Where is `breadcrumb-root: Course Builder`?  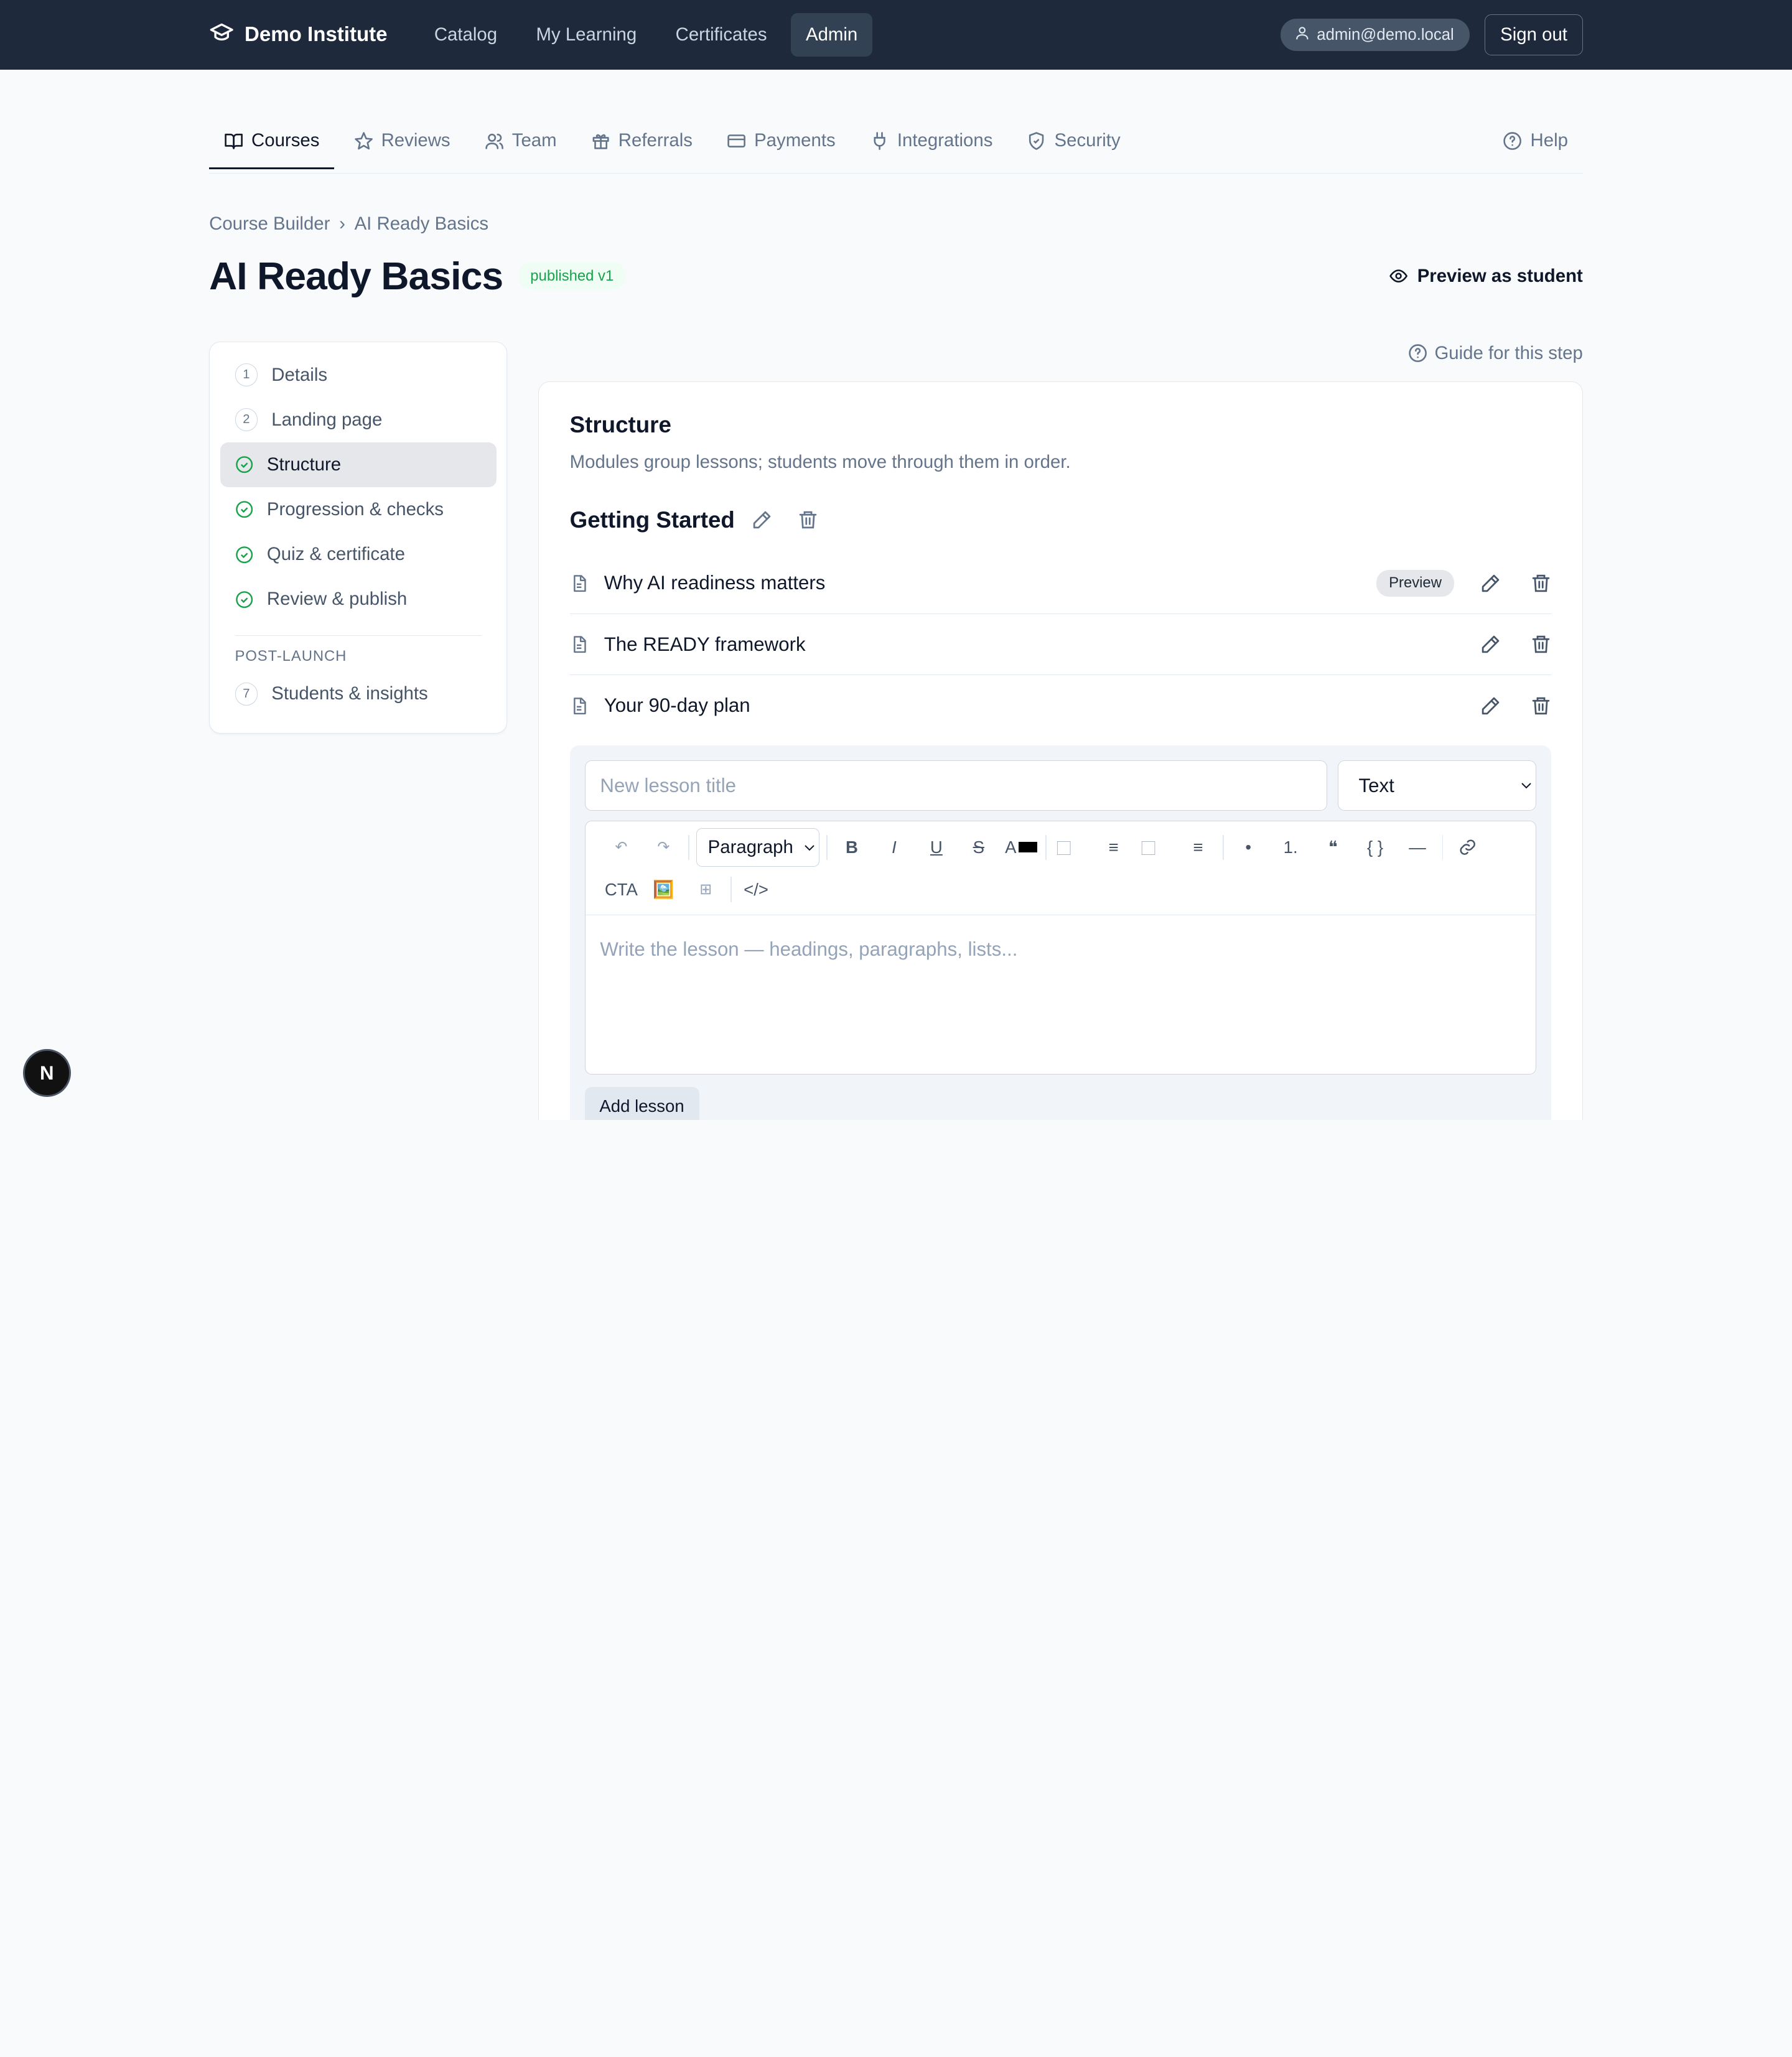 breadcrumb-root: Course Builder is located at coordinates (269, 224).